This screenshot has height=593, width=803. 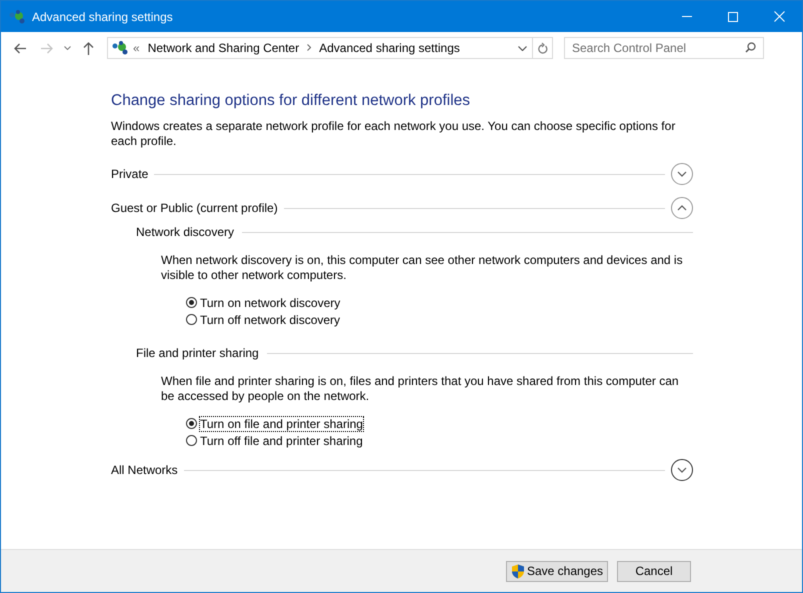 What do you see at coordinates (309, 47) in the screenshot?
I see `chevron-right-icon` at bounding box center [309, 47].